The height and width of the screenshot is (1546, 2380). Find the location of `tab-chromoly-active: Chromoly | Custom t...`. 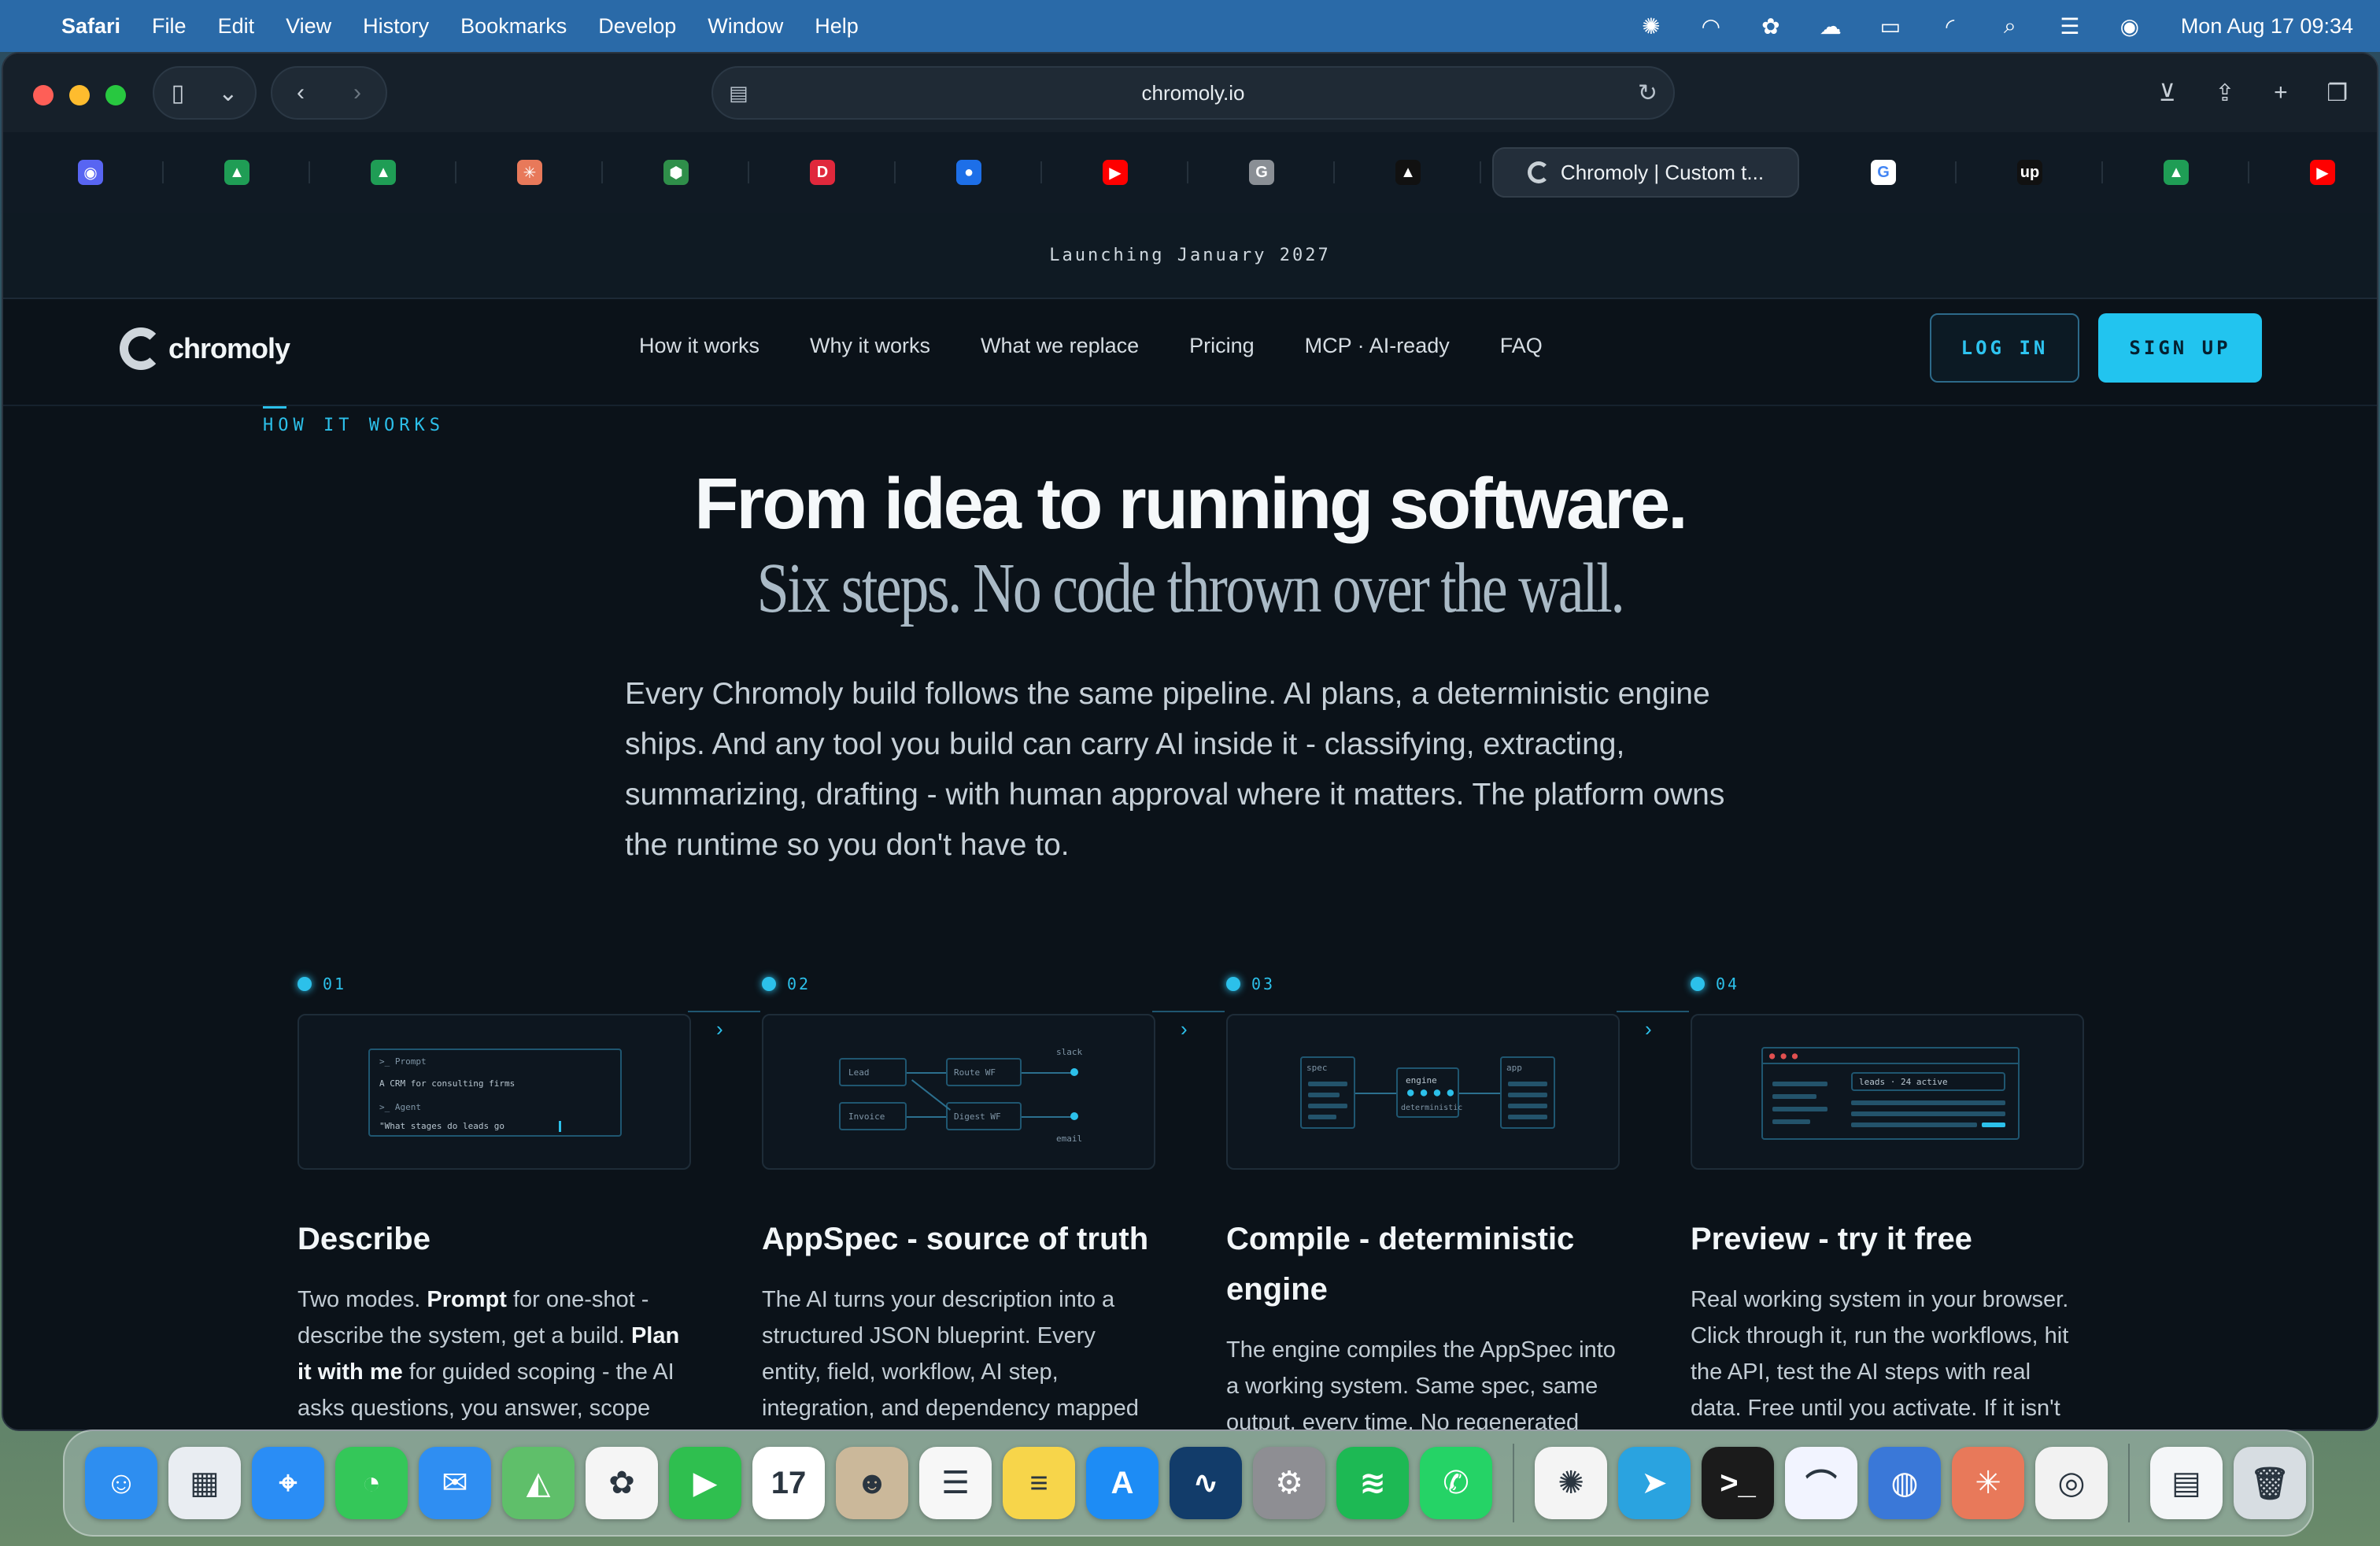

tab-chromoly-active: Chromoly | Custom t... is located at coordinates (1645, 172).